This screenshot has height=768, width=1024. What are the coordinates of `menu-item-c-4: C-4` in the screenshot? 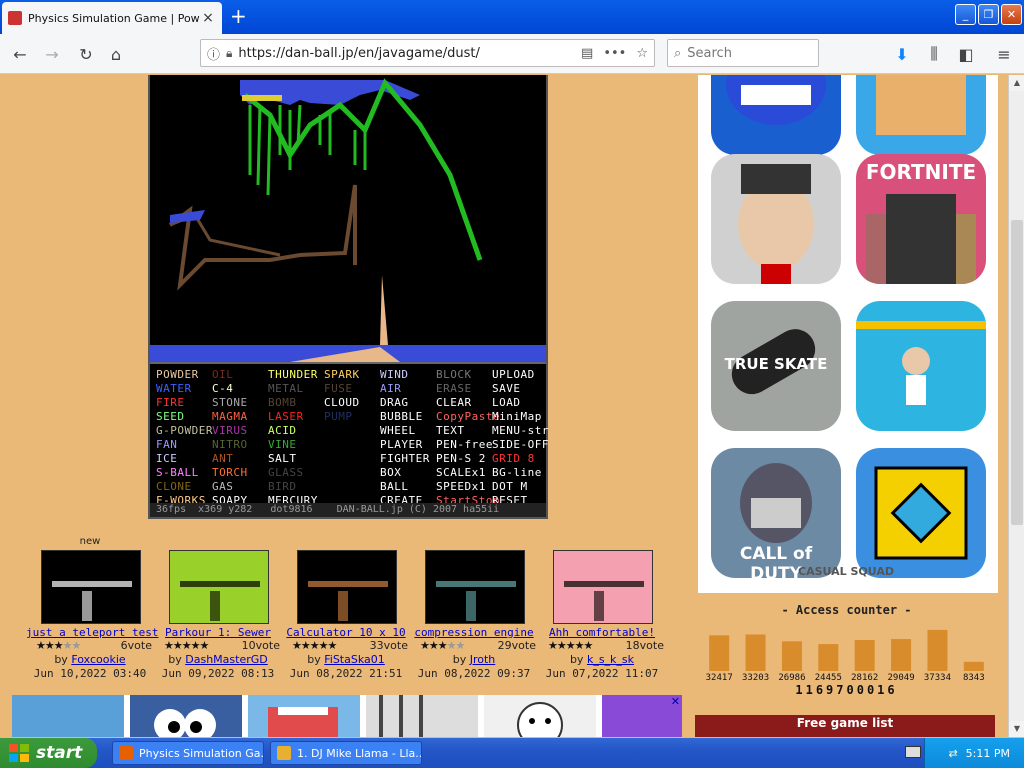 It's located at (222, 389).